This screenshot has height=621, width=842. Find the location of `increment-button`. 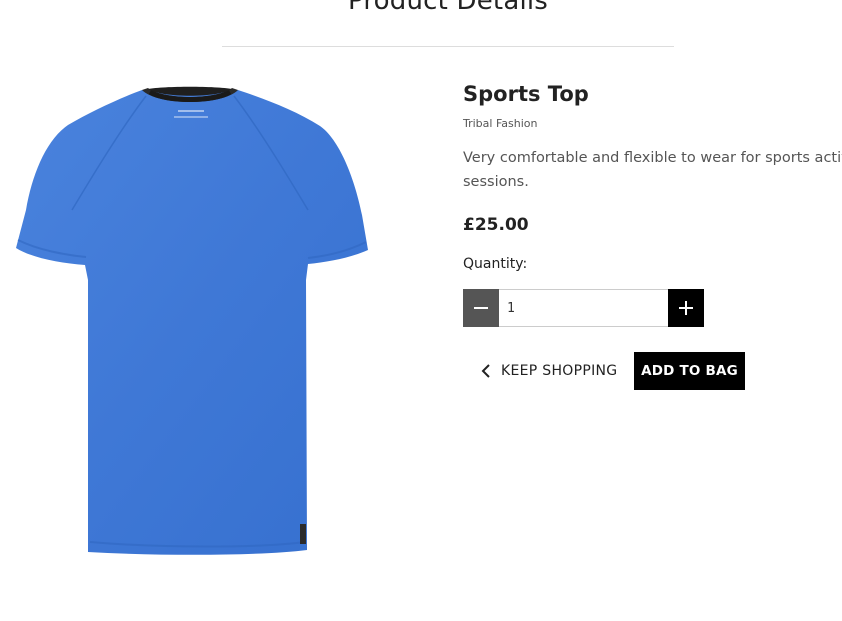

increment-button is located at coordinates (686, 308).